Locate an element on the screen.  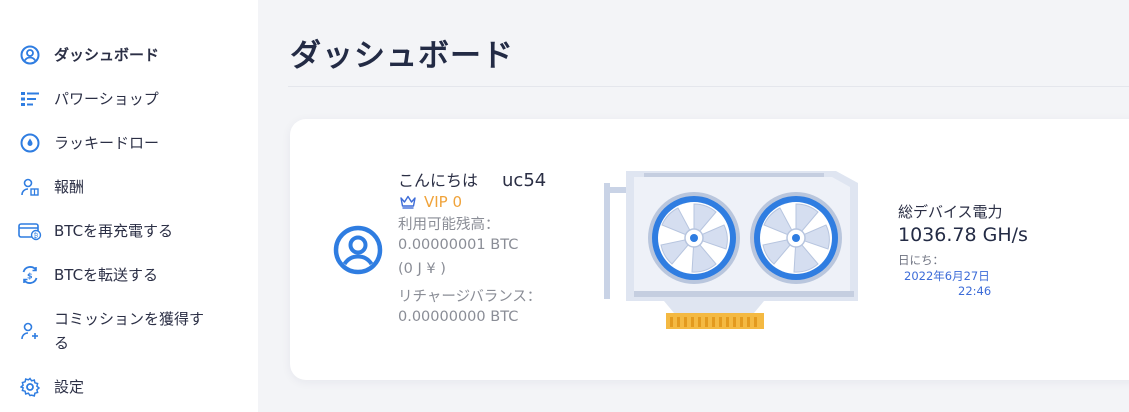
sidebar-item-power-shop: パワーショップ is located at coordinates (88, 99).